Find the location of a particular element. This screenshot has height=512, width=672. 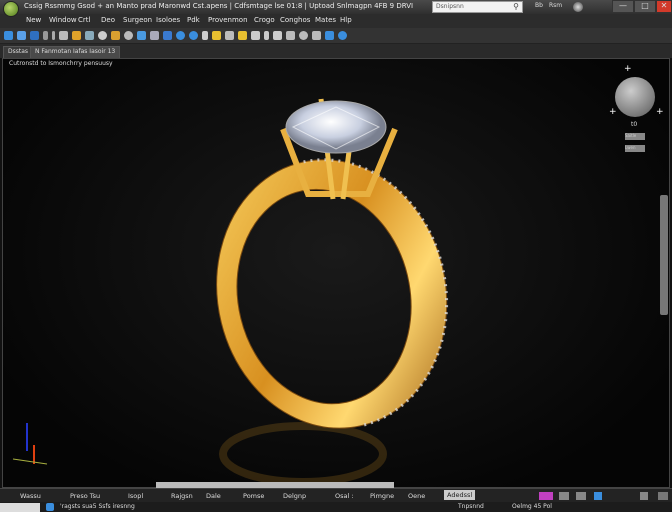

settings-icon is located at coordinates (342, 35).